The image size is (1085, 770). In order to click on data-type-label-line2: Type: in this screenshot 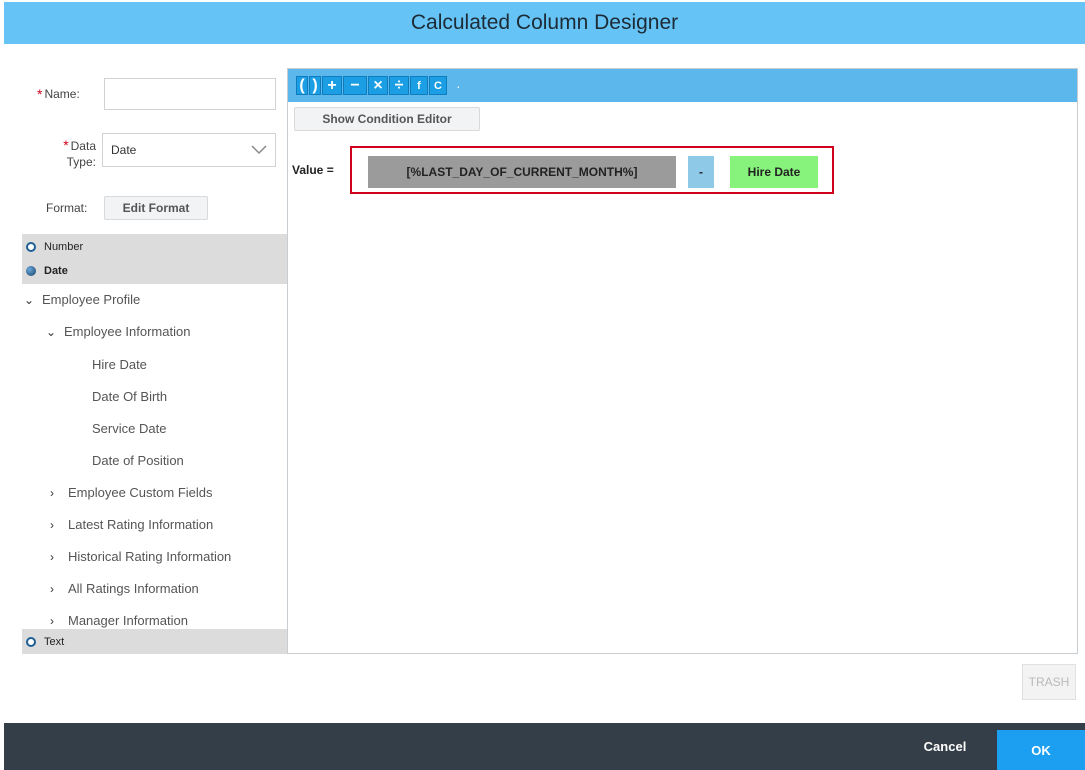, I will do `click(81, 162)`.